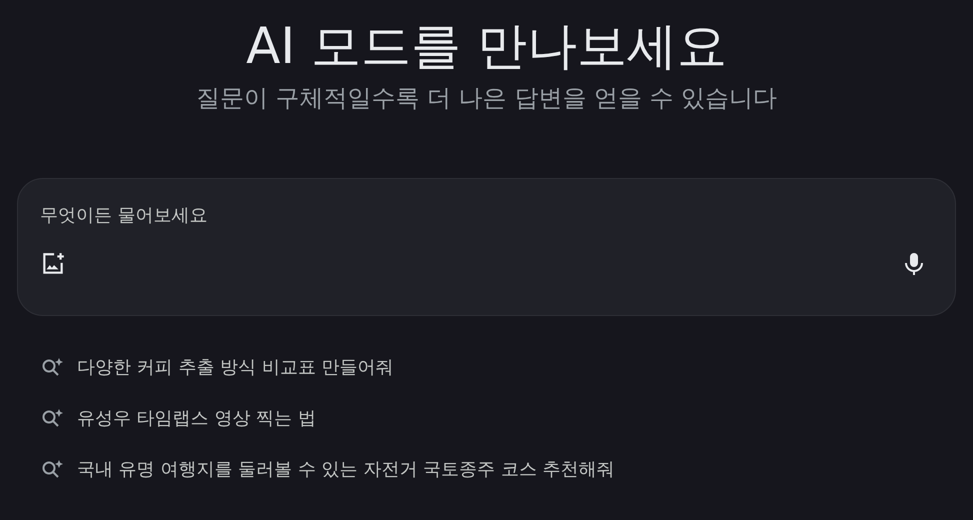  What do you see at coordinates (235, 366) in the screenshot?
I see `suggestion-link: 다양한 커피 추출 방식 비교표 만들어줘` at bounding box center [235, 366].